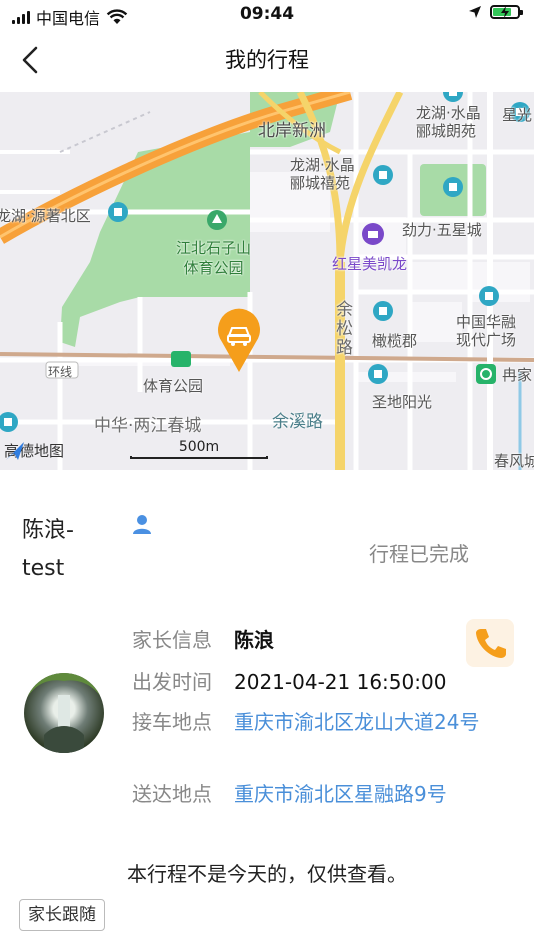  Describe the element at coordinates (214, 258) in the screenshot. I see `map-label: 江北石子山 体育公园` at that location.